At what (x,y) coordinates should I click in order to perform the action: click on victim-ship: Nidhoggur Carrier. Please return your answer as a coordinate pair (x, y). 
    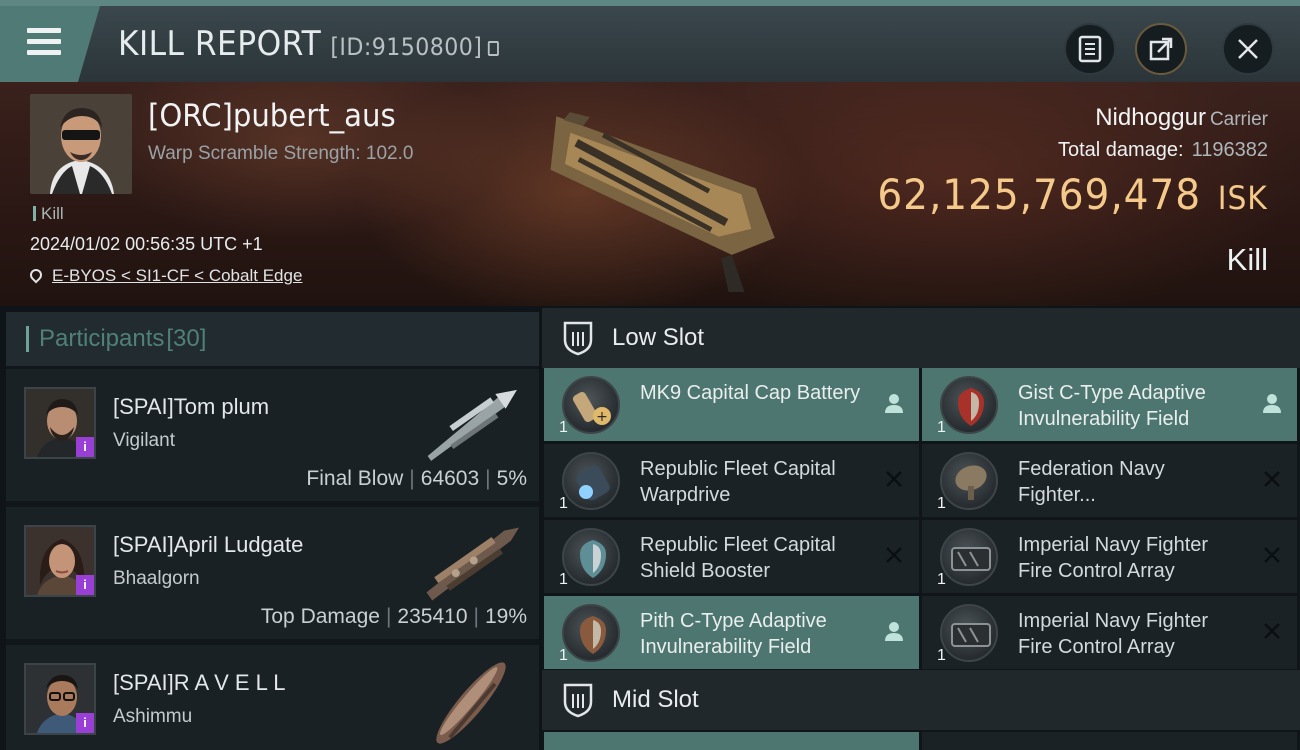
    Looking at the image, I should click on (1181, 118).